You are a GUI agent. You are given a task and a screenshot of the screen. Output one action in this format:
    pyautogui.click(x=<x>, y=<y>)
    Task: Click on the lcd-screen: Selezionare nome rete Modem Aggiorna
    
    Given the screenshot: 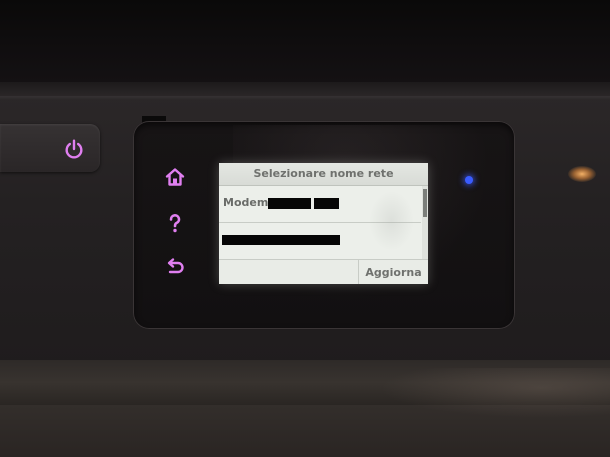 What is the action you would take?
    pyautogui.click(x=323, y=223)
    